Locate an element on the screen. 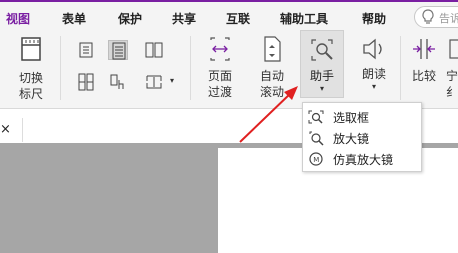  compare-button: 比较 is located at coordinates (424, 69).